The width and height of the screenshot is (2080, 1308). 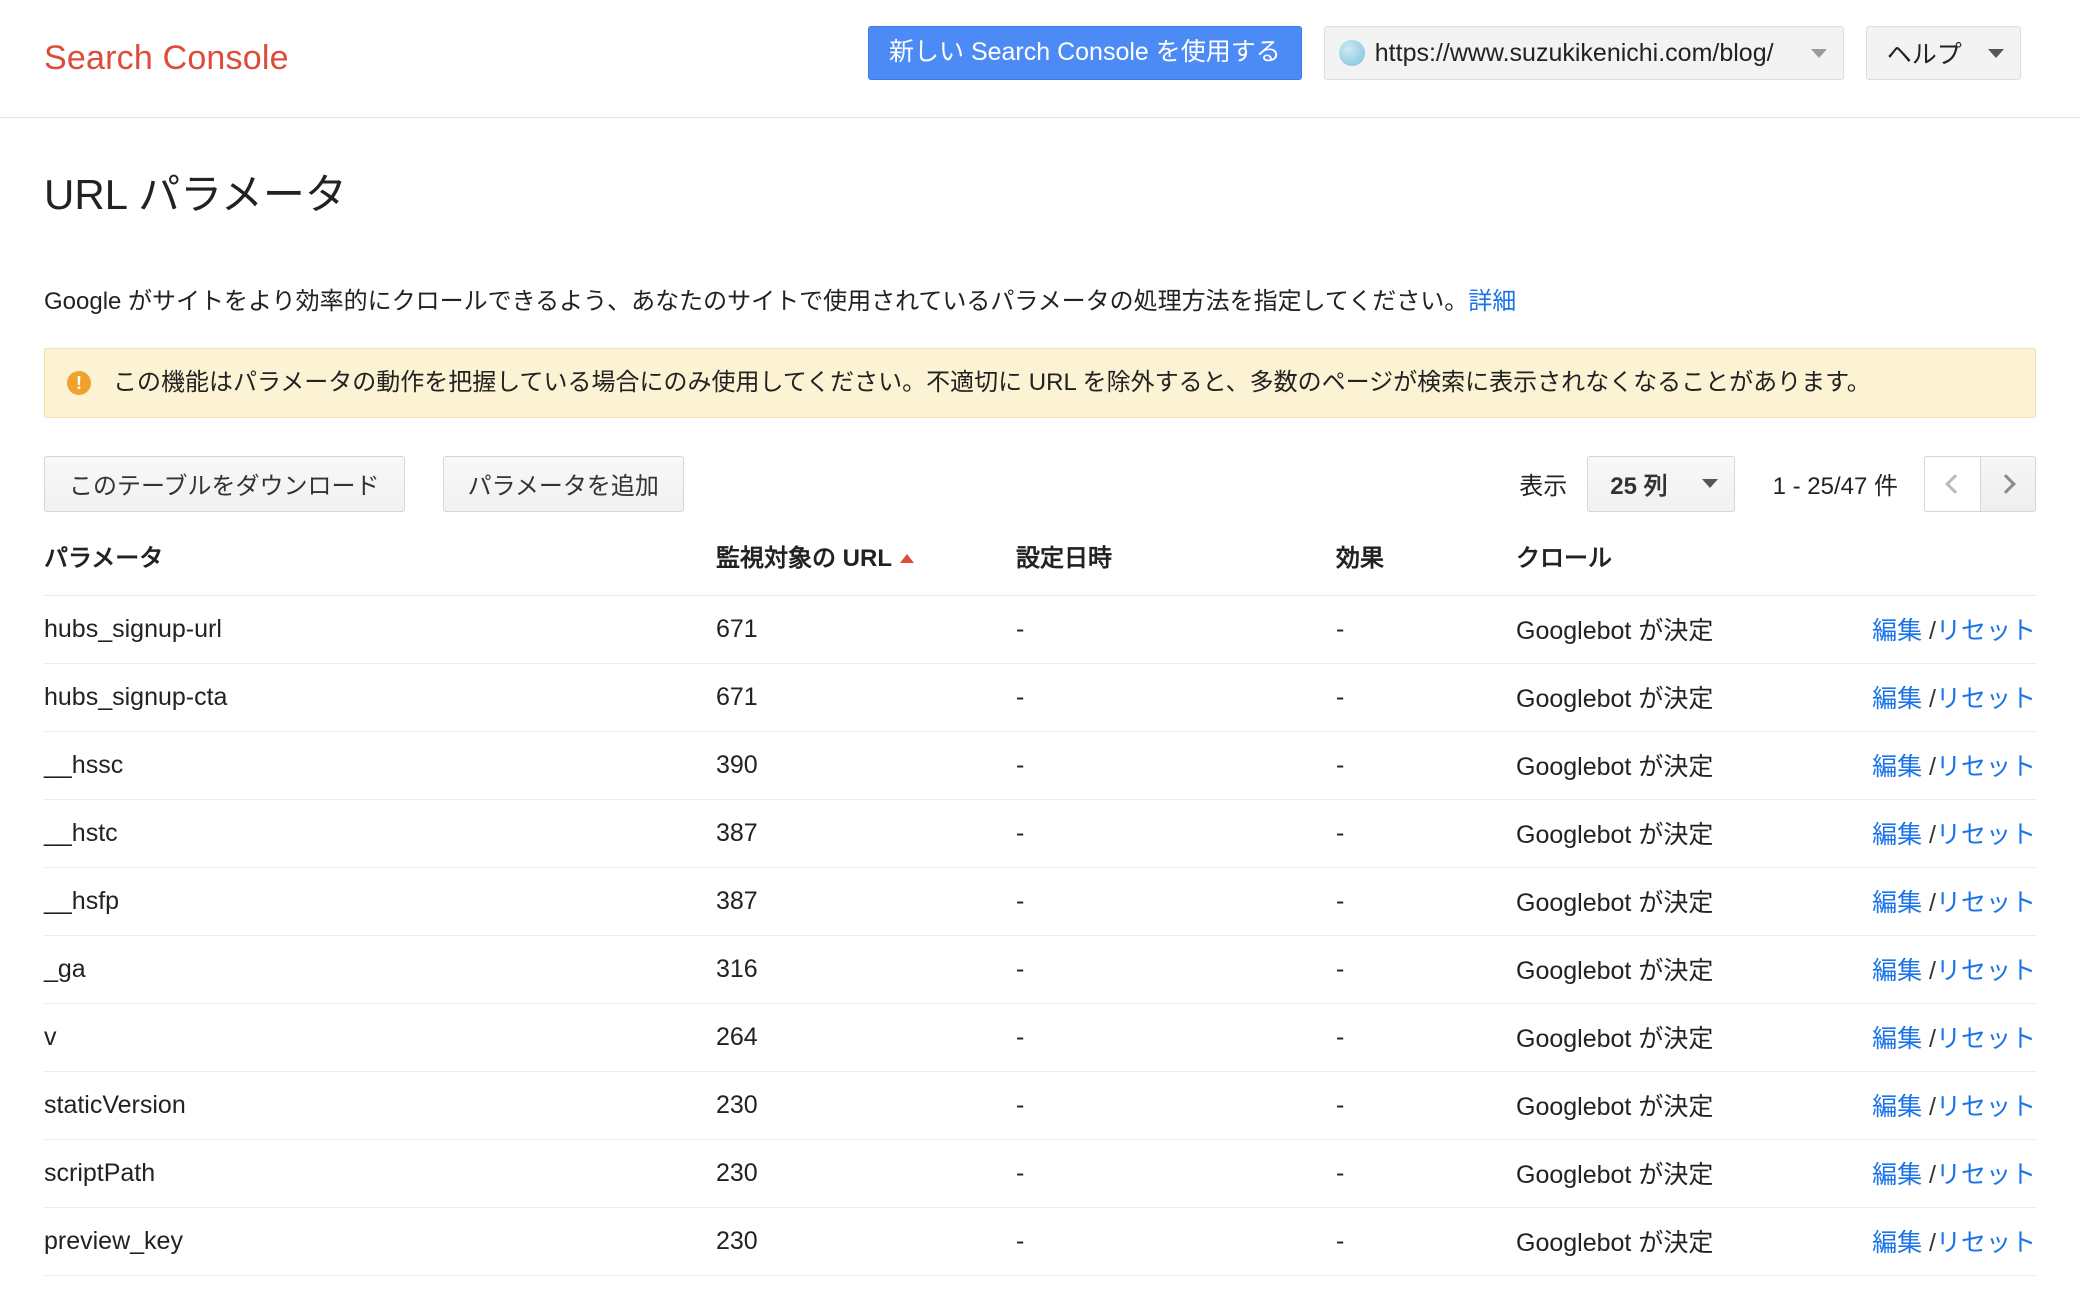 I want to click on table-row: __hssc 390- - Googlebot が決定 編集 /リセット, so click(x=1040, y=765).